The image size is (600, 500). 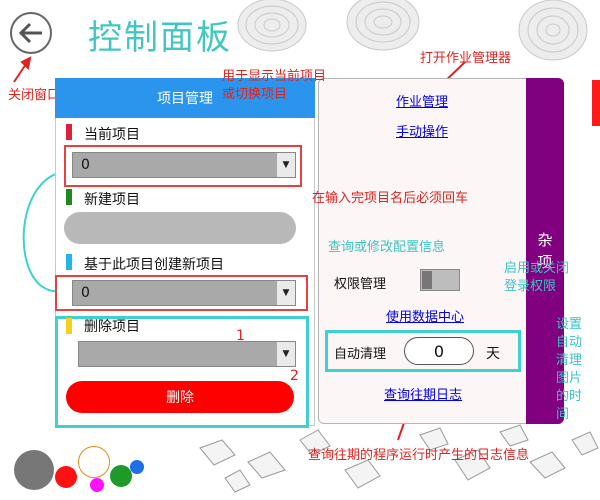 What do you see at coordinates (387, 247) in the screenshot?
I see `annotation-config-info: 查询或修改配置信息` at bounding box center [387, 247].